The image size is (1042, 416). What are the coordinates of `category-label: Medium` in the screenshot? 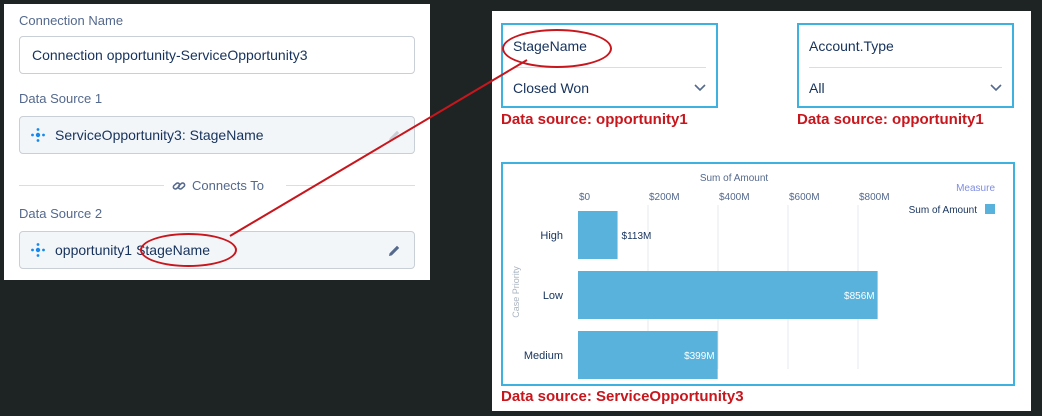 It's located at (543, 356).